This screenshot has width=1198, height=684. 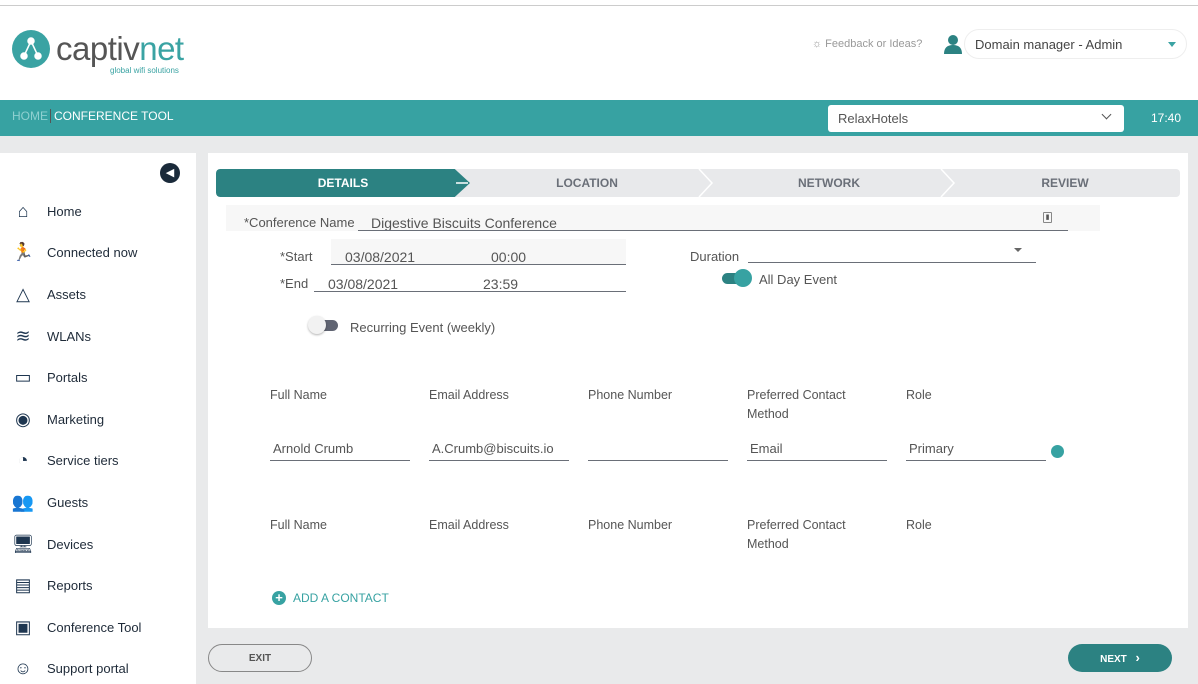 I want to click on stepper: DETAILS LOCATION NETWORK REVIEW, so click(x=698, y=183).